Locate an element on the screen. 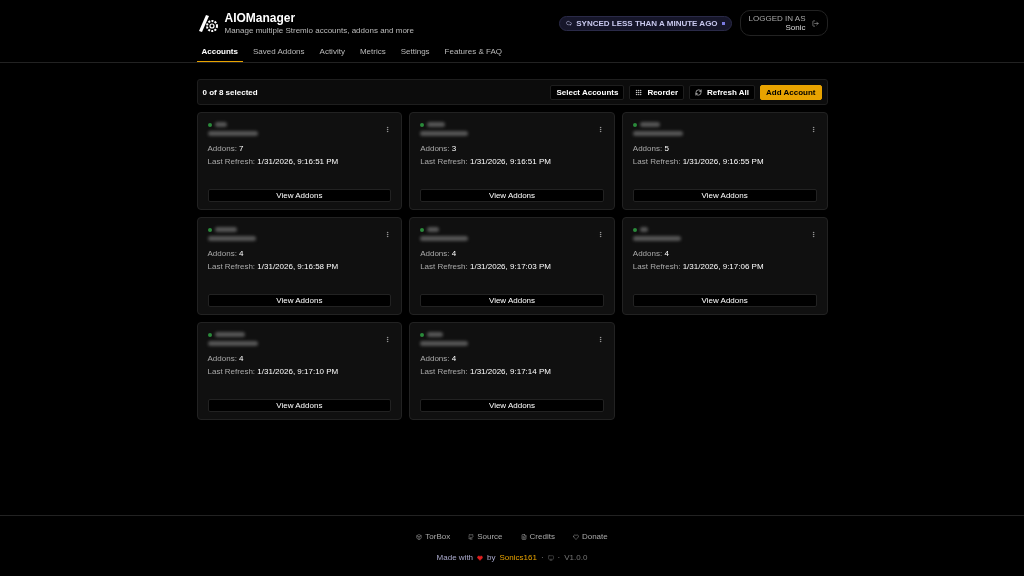 The height and width of the screenshot is (576, 1024). selection-count: 0 of 8 selected is located at coordinates (230, 92).